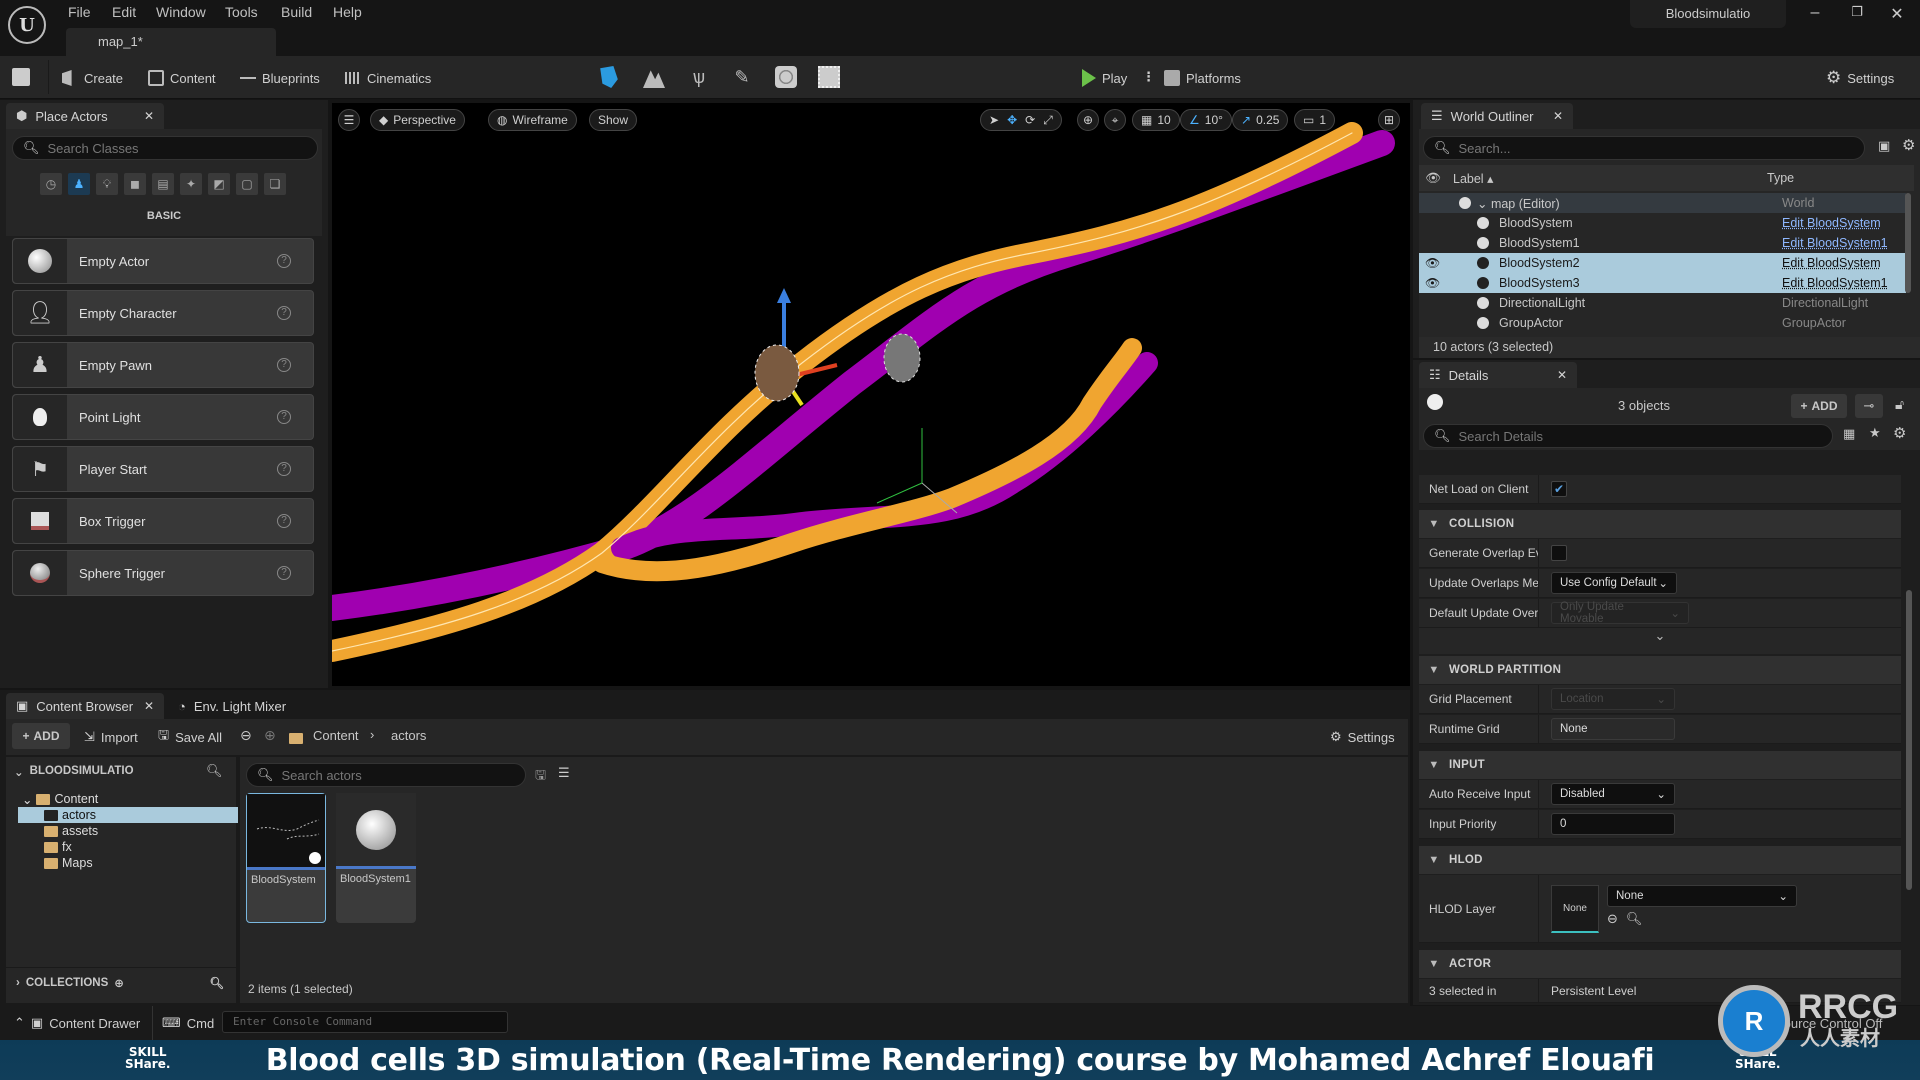 This screenshot has width=1920, height=1080. Describe the element at coordinates (163, 313) in the screenshot. I see `actor-item-empty-character: 👤︎ Empty Character ?` at that location.